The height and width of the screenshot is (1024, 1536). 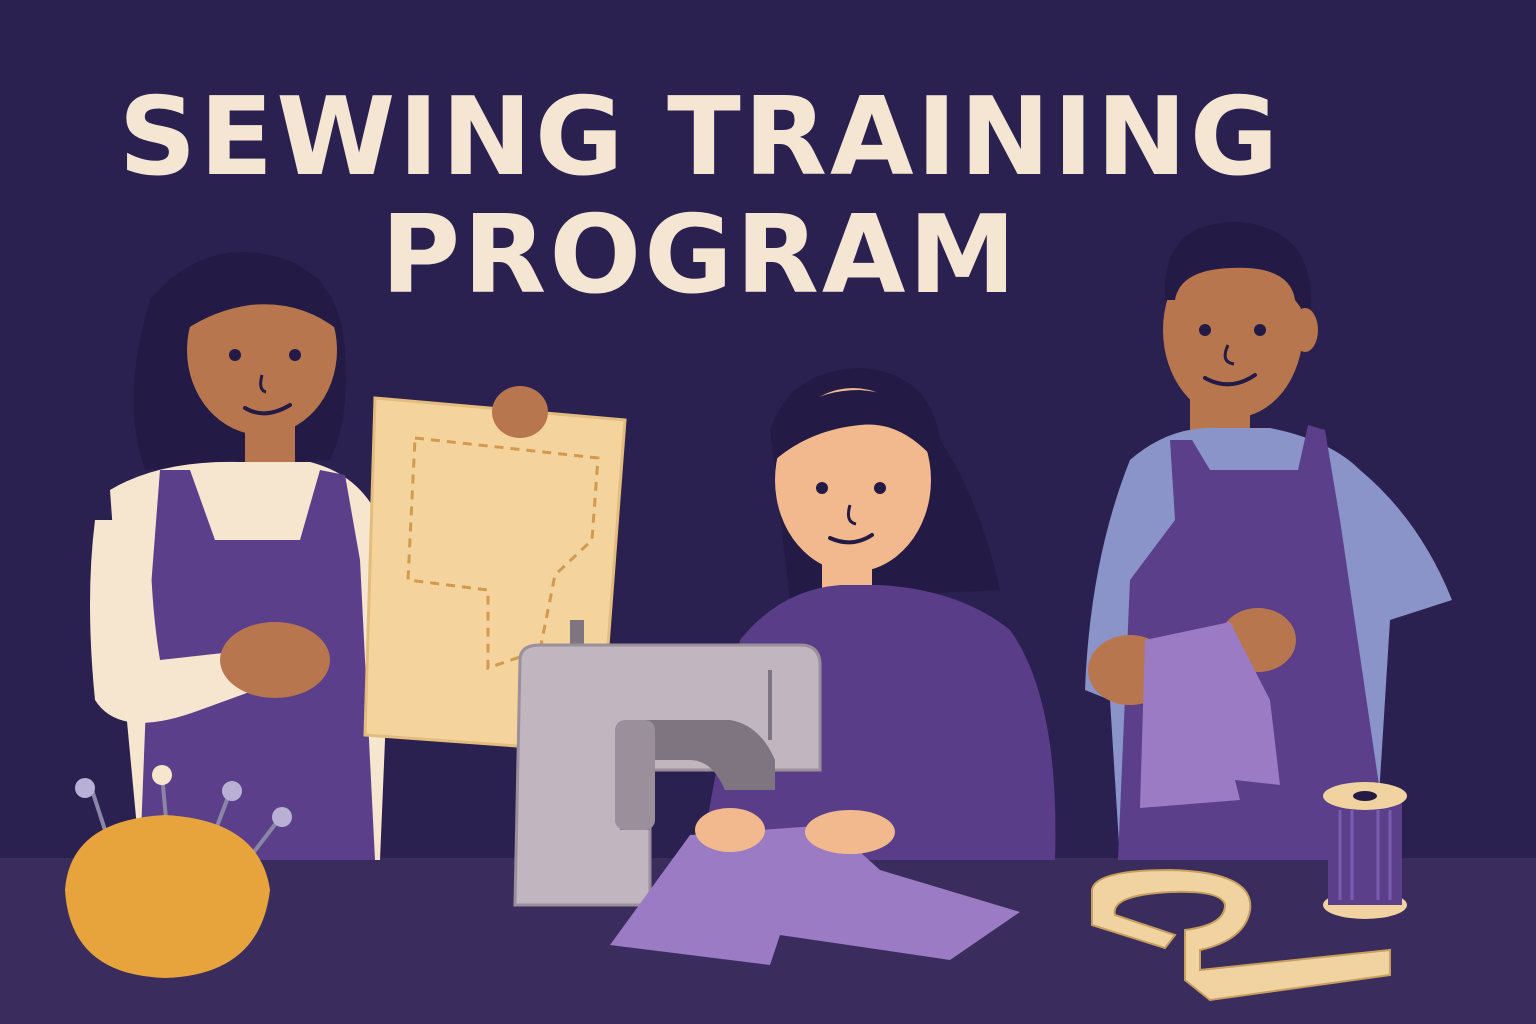 What do you see at coordinates (1365, 850) in the screenshot?
I see `thread-spool` at bounding box center [1365, 850].